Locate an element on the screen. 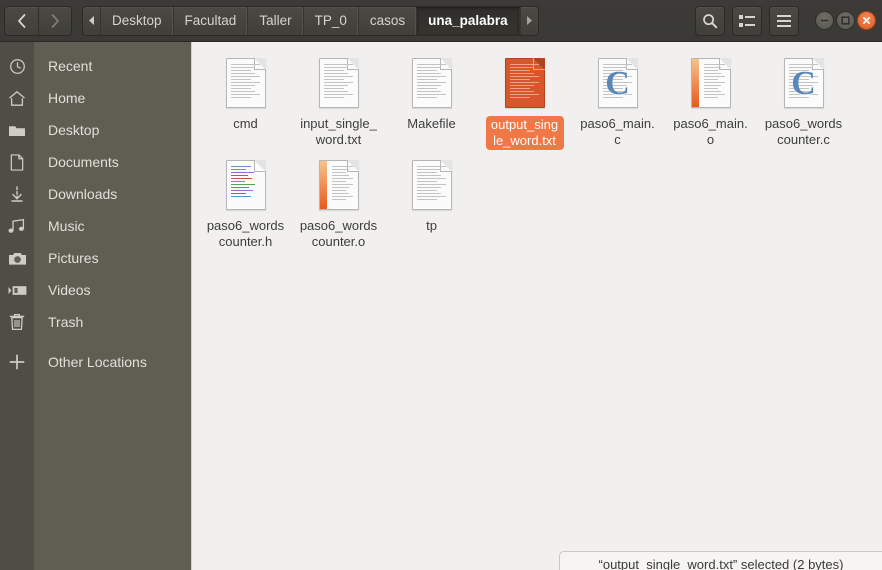 This screenshot has width=882, height=570. close-button is located at coordinates (866, 20).